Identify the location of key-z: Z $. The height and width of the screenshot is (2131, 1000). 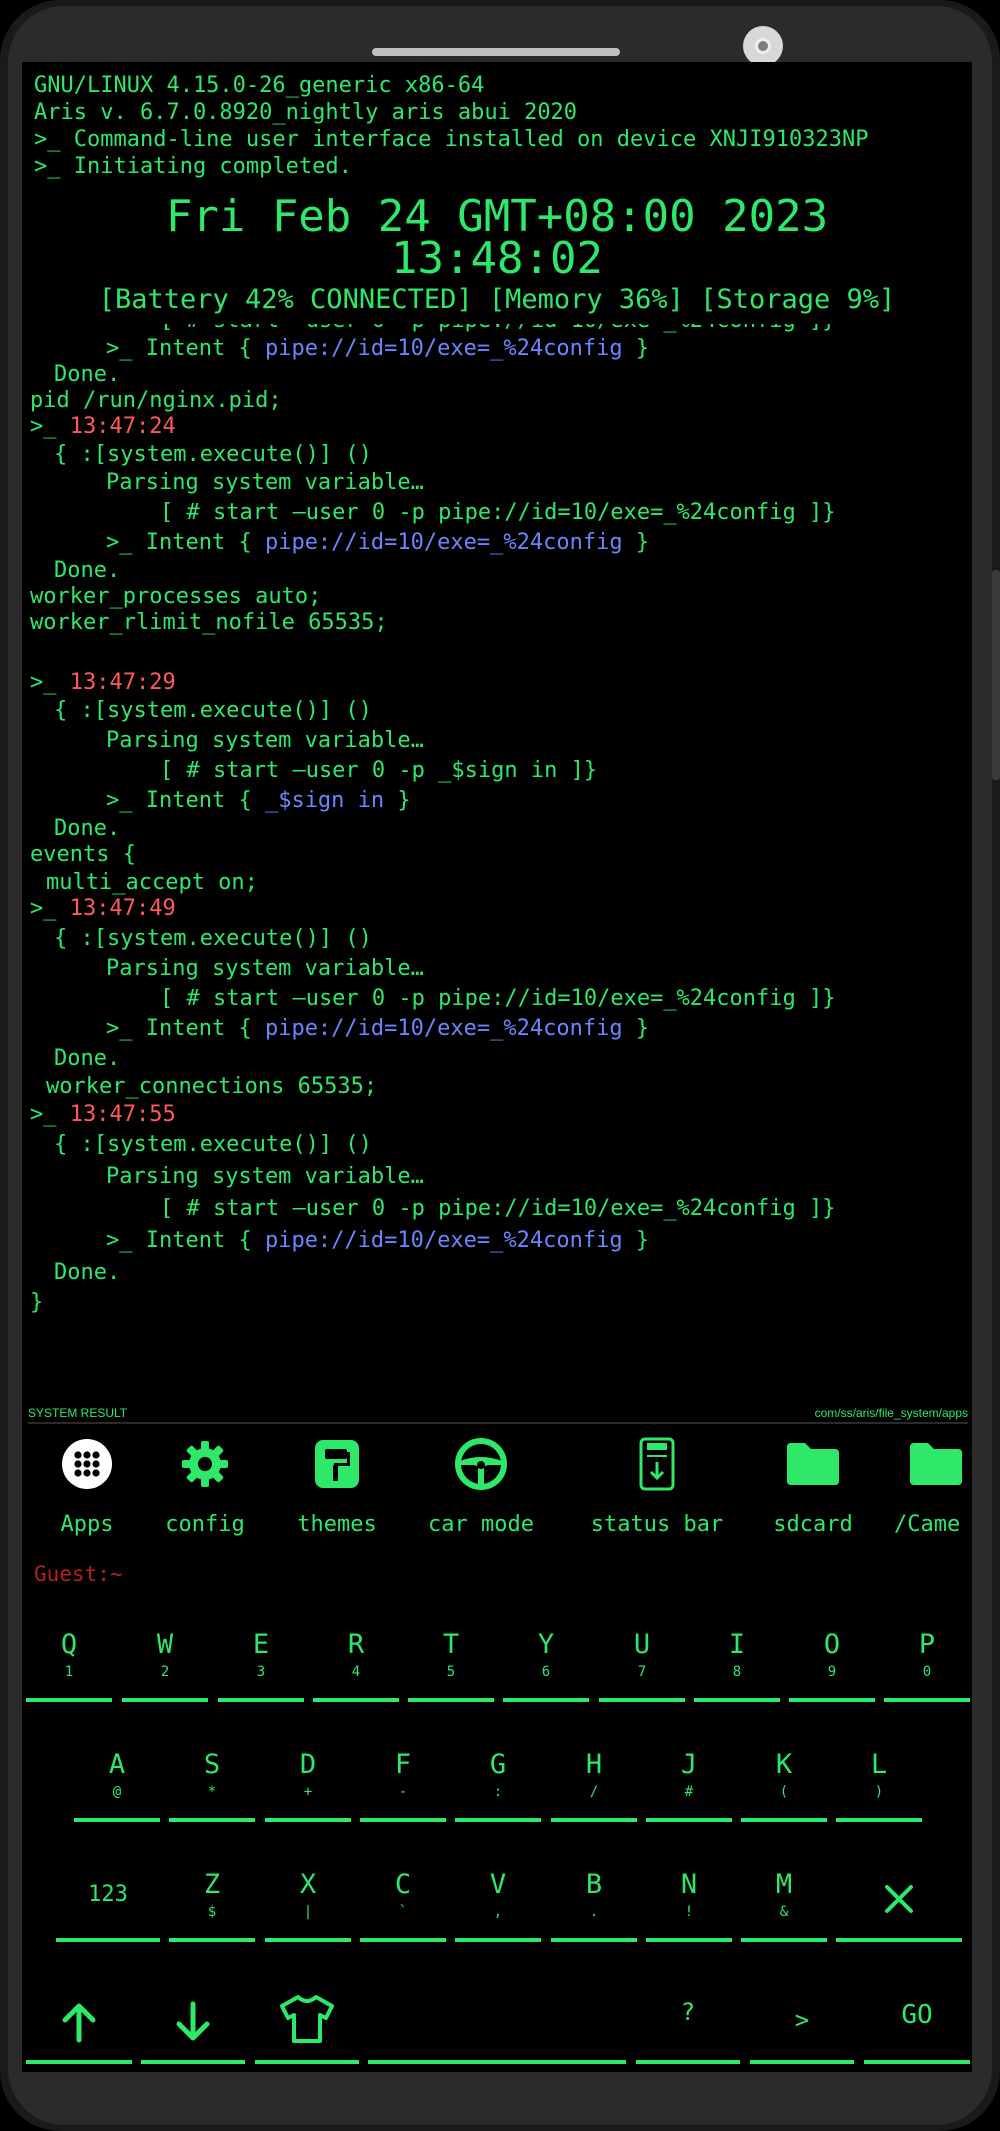
(212, 1905).